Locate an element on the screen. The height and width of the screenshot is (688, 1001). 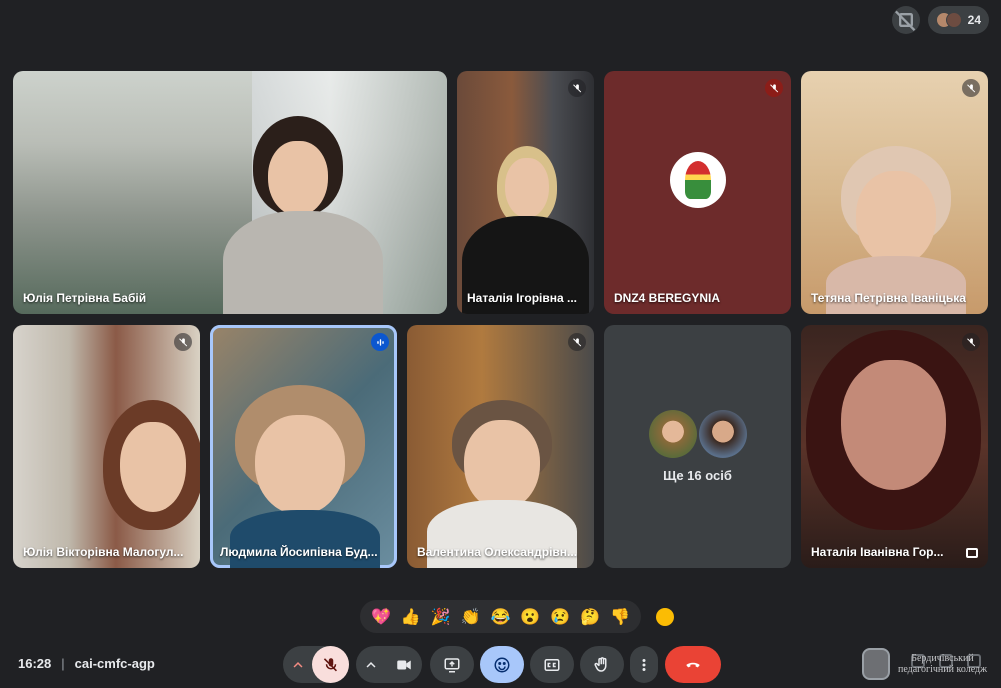
meeting-time: 16:28 is located at coordinates (35, 663).